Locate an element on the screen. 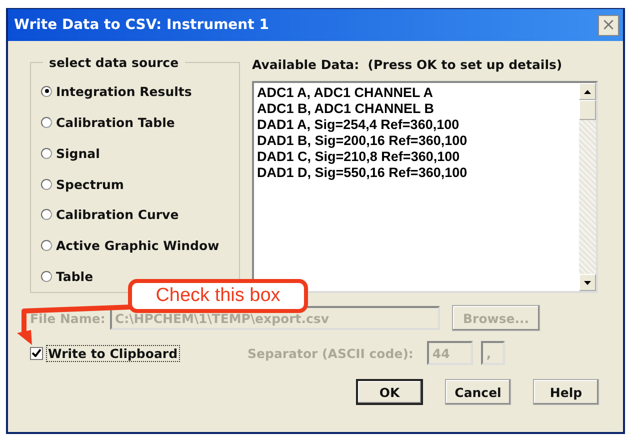 Image resolution: width=629 pixels, height=437 pixels. checkbox is located at coordinates (36, 353).